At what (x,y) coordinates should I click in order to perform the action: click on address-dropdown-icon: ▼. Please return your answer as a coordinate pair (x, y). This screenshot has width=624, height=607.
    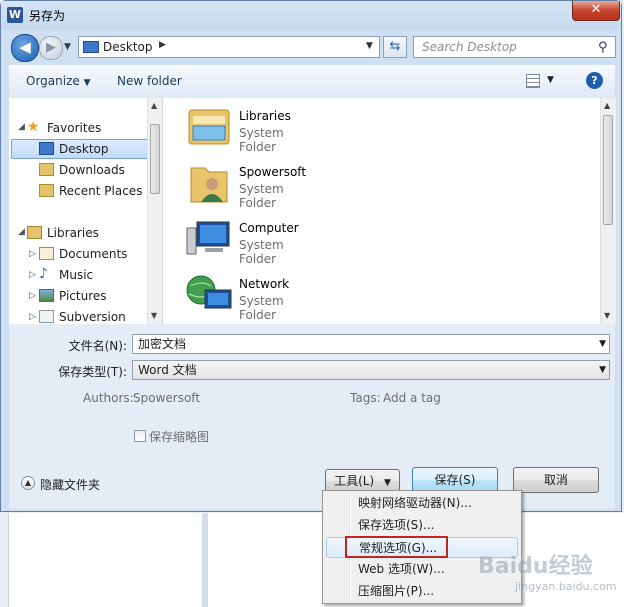
    Looking at the image, I should click on (369, 46).